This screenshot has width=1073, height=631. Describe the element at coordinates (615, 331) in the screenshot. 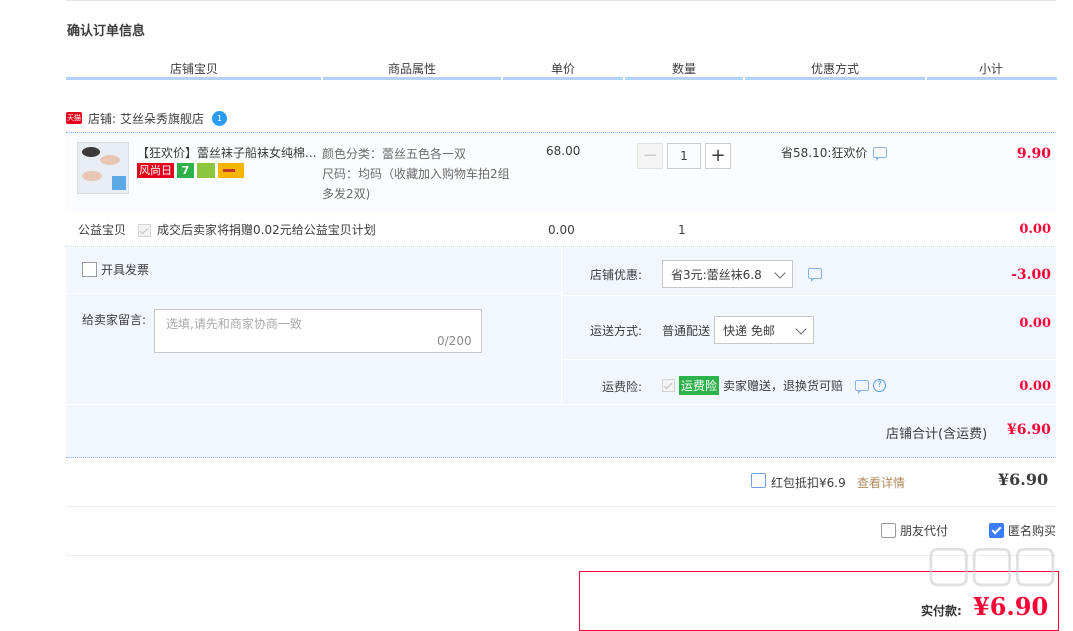

I see `shipping-label: 运送方式:` at that location.